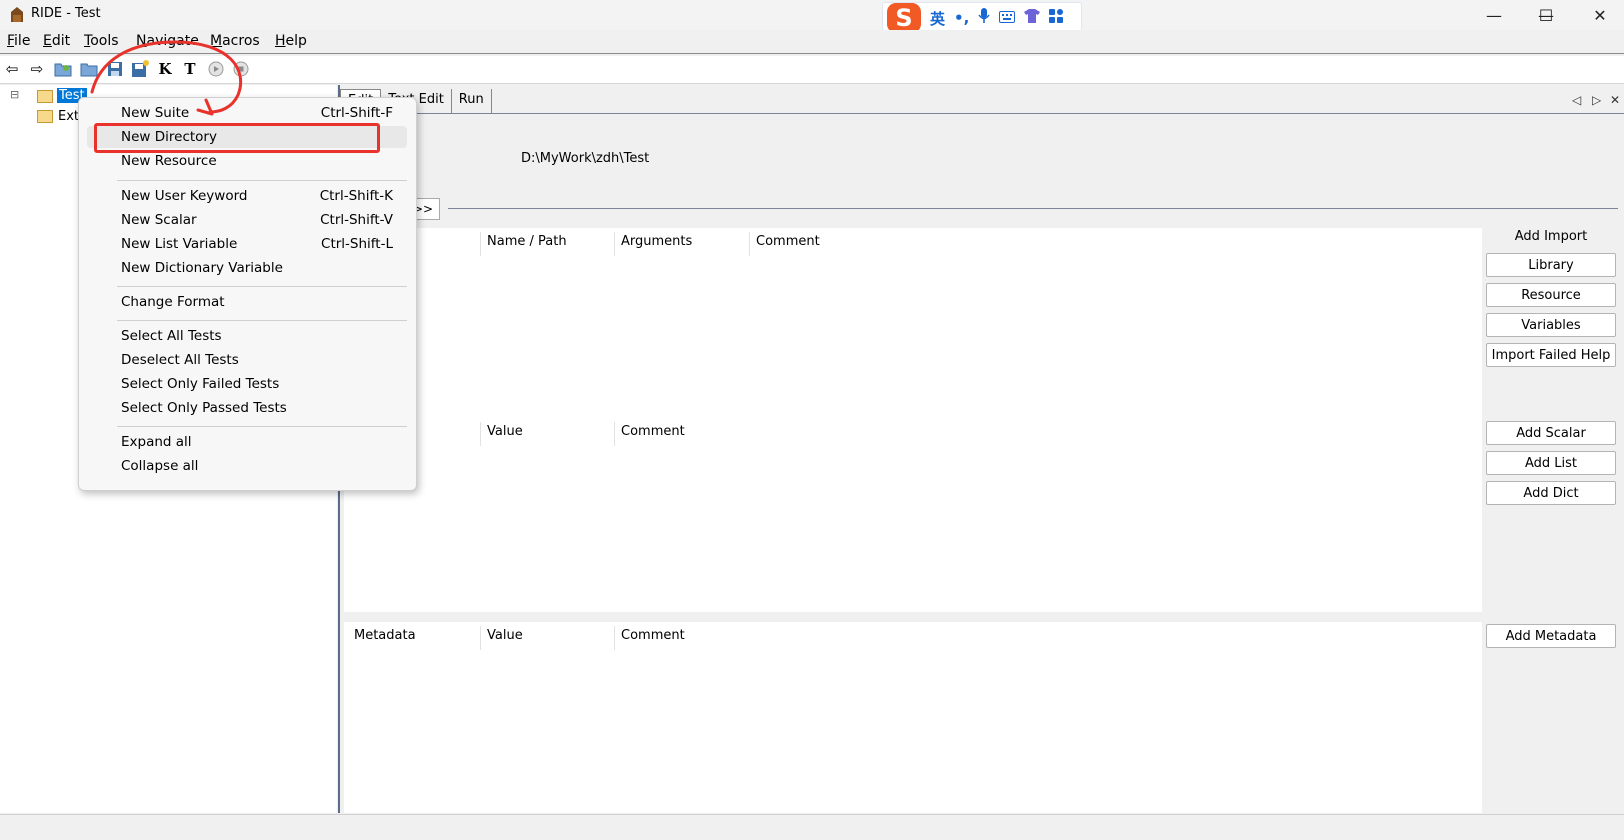 Image resolution: width=1624 pixels, height=840 pixels. Describe the element at coordinates (812, 827) in the screenshot. I see `status-bar` at that location.